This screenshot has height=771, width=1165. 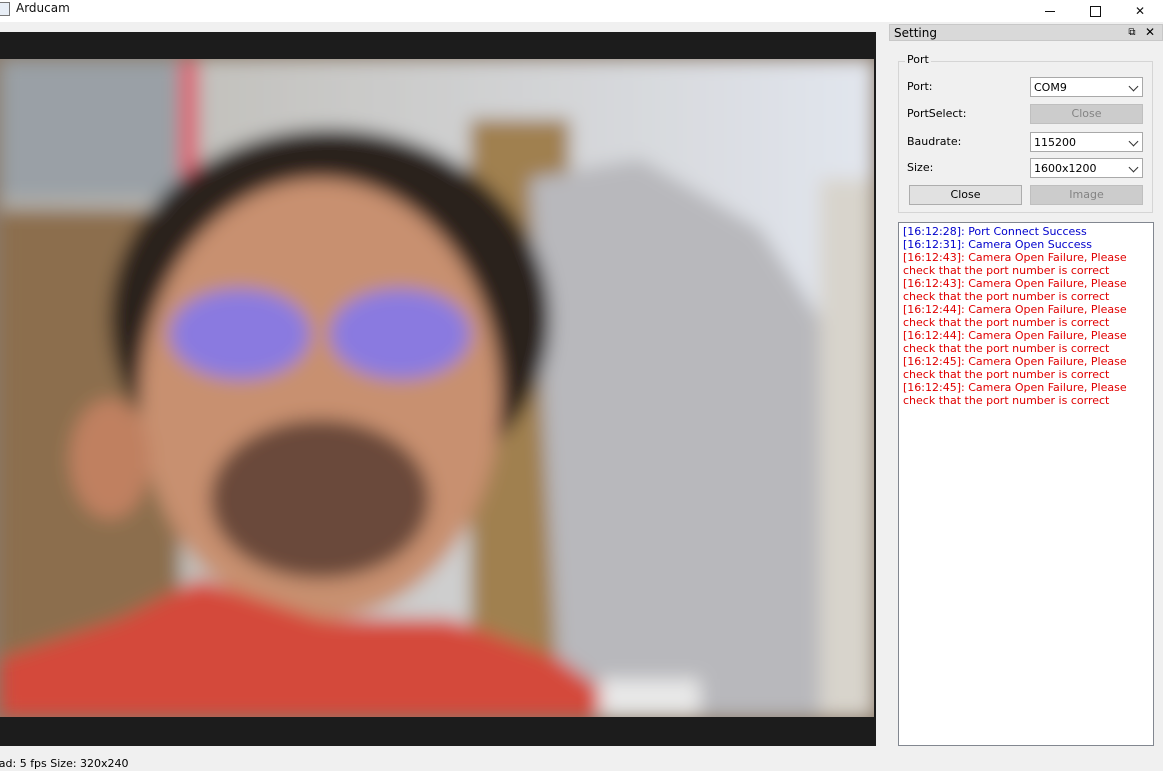 What do you see at coordinates (915, 33) in the screenshot?
I see `setting-panel-title: Setting` at bounding box center [915, 33].